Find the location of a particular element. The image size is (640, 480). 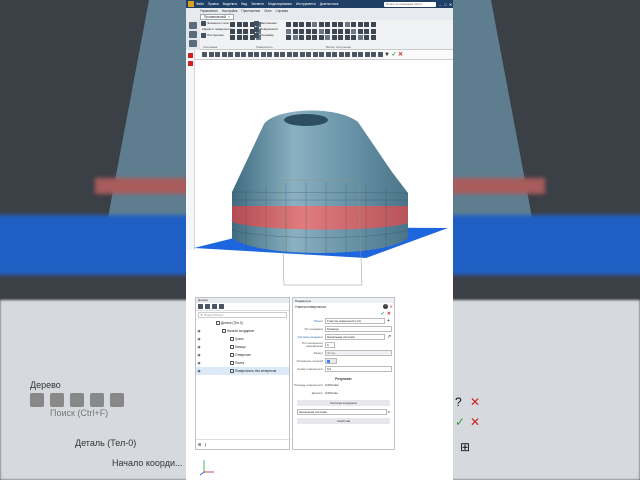

tree-structure-icon: ⊞ is located at coordinates (199, 444).